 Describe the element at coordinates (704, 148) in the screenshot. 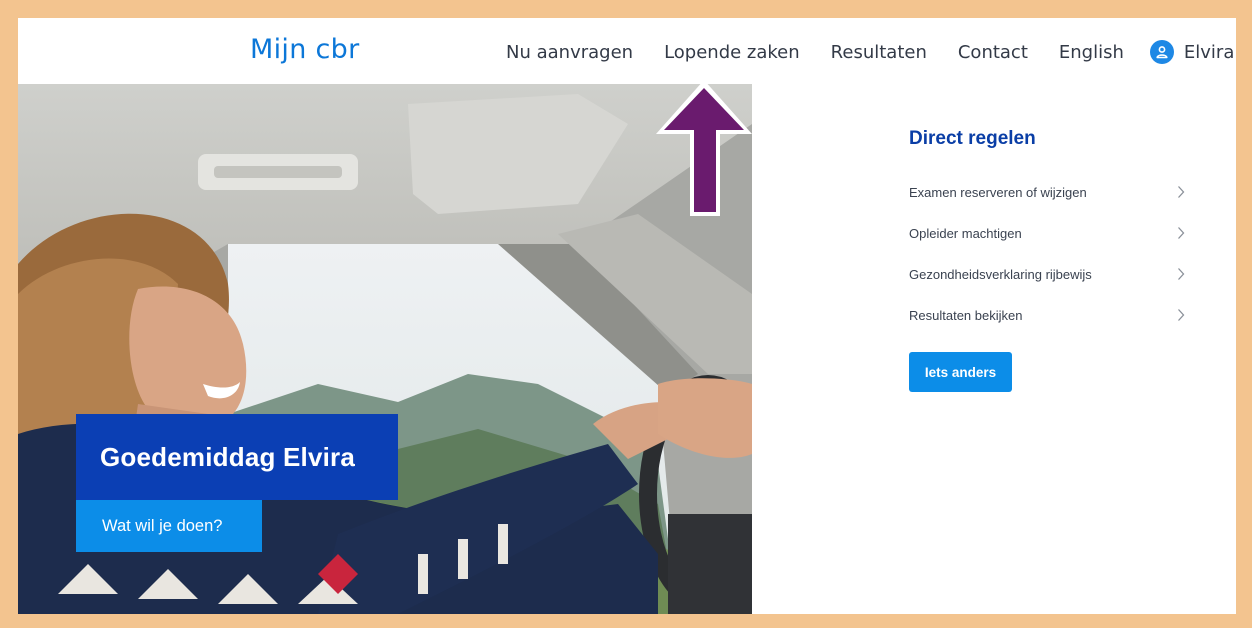

I see `up-arrow-annotation-icon` at that location.